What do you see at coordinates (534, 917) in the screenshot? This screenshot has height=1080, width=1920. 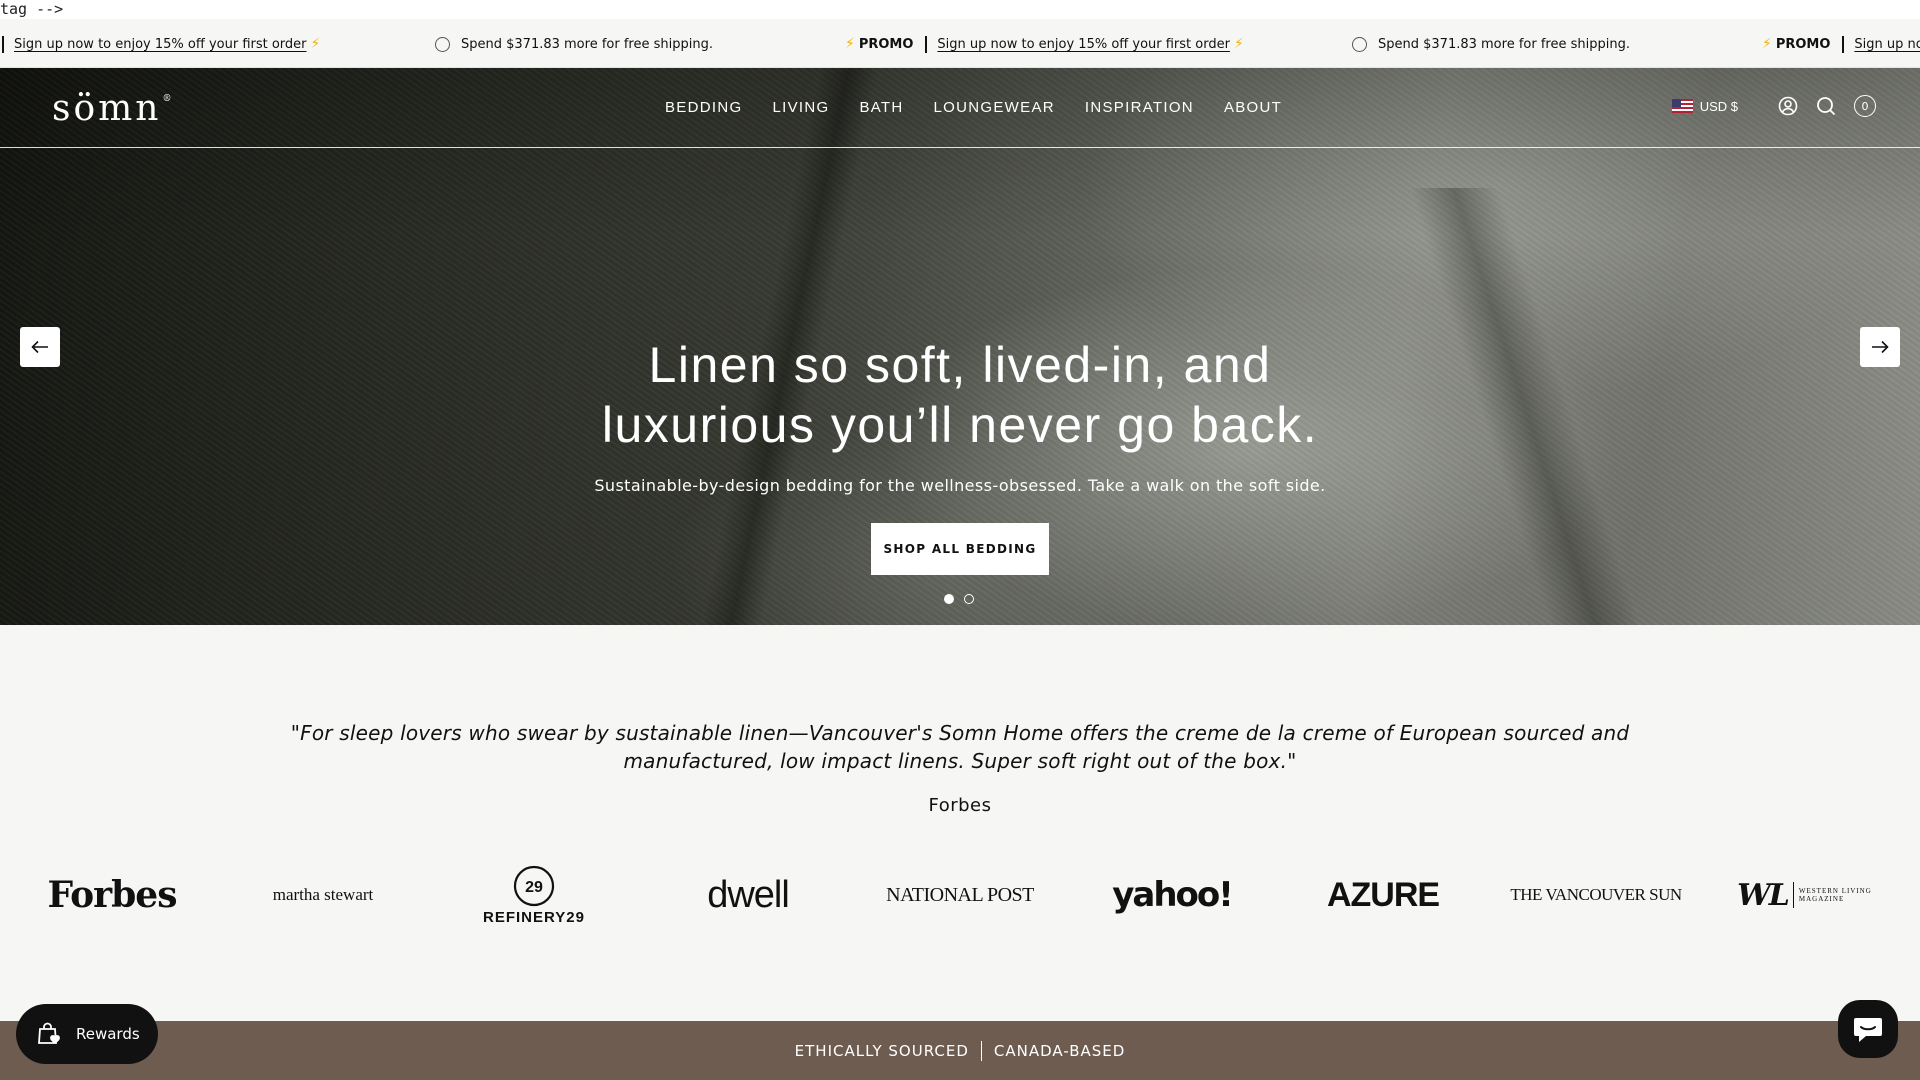 I see `refinery29-wordmark: REFINERY29` at bounding box center [534, 917].